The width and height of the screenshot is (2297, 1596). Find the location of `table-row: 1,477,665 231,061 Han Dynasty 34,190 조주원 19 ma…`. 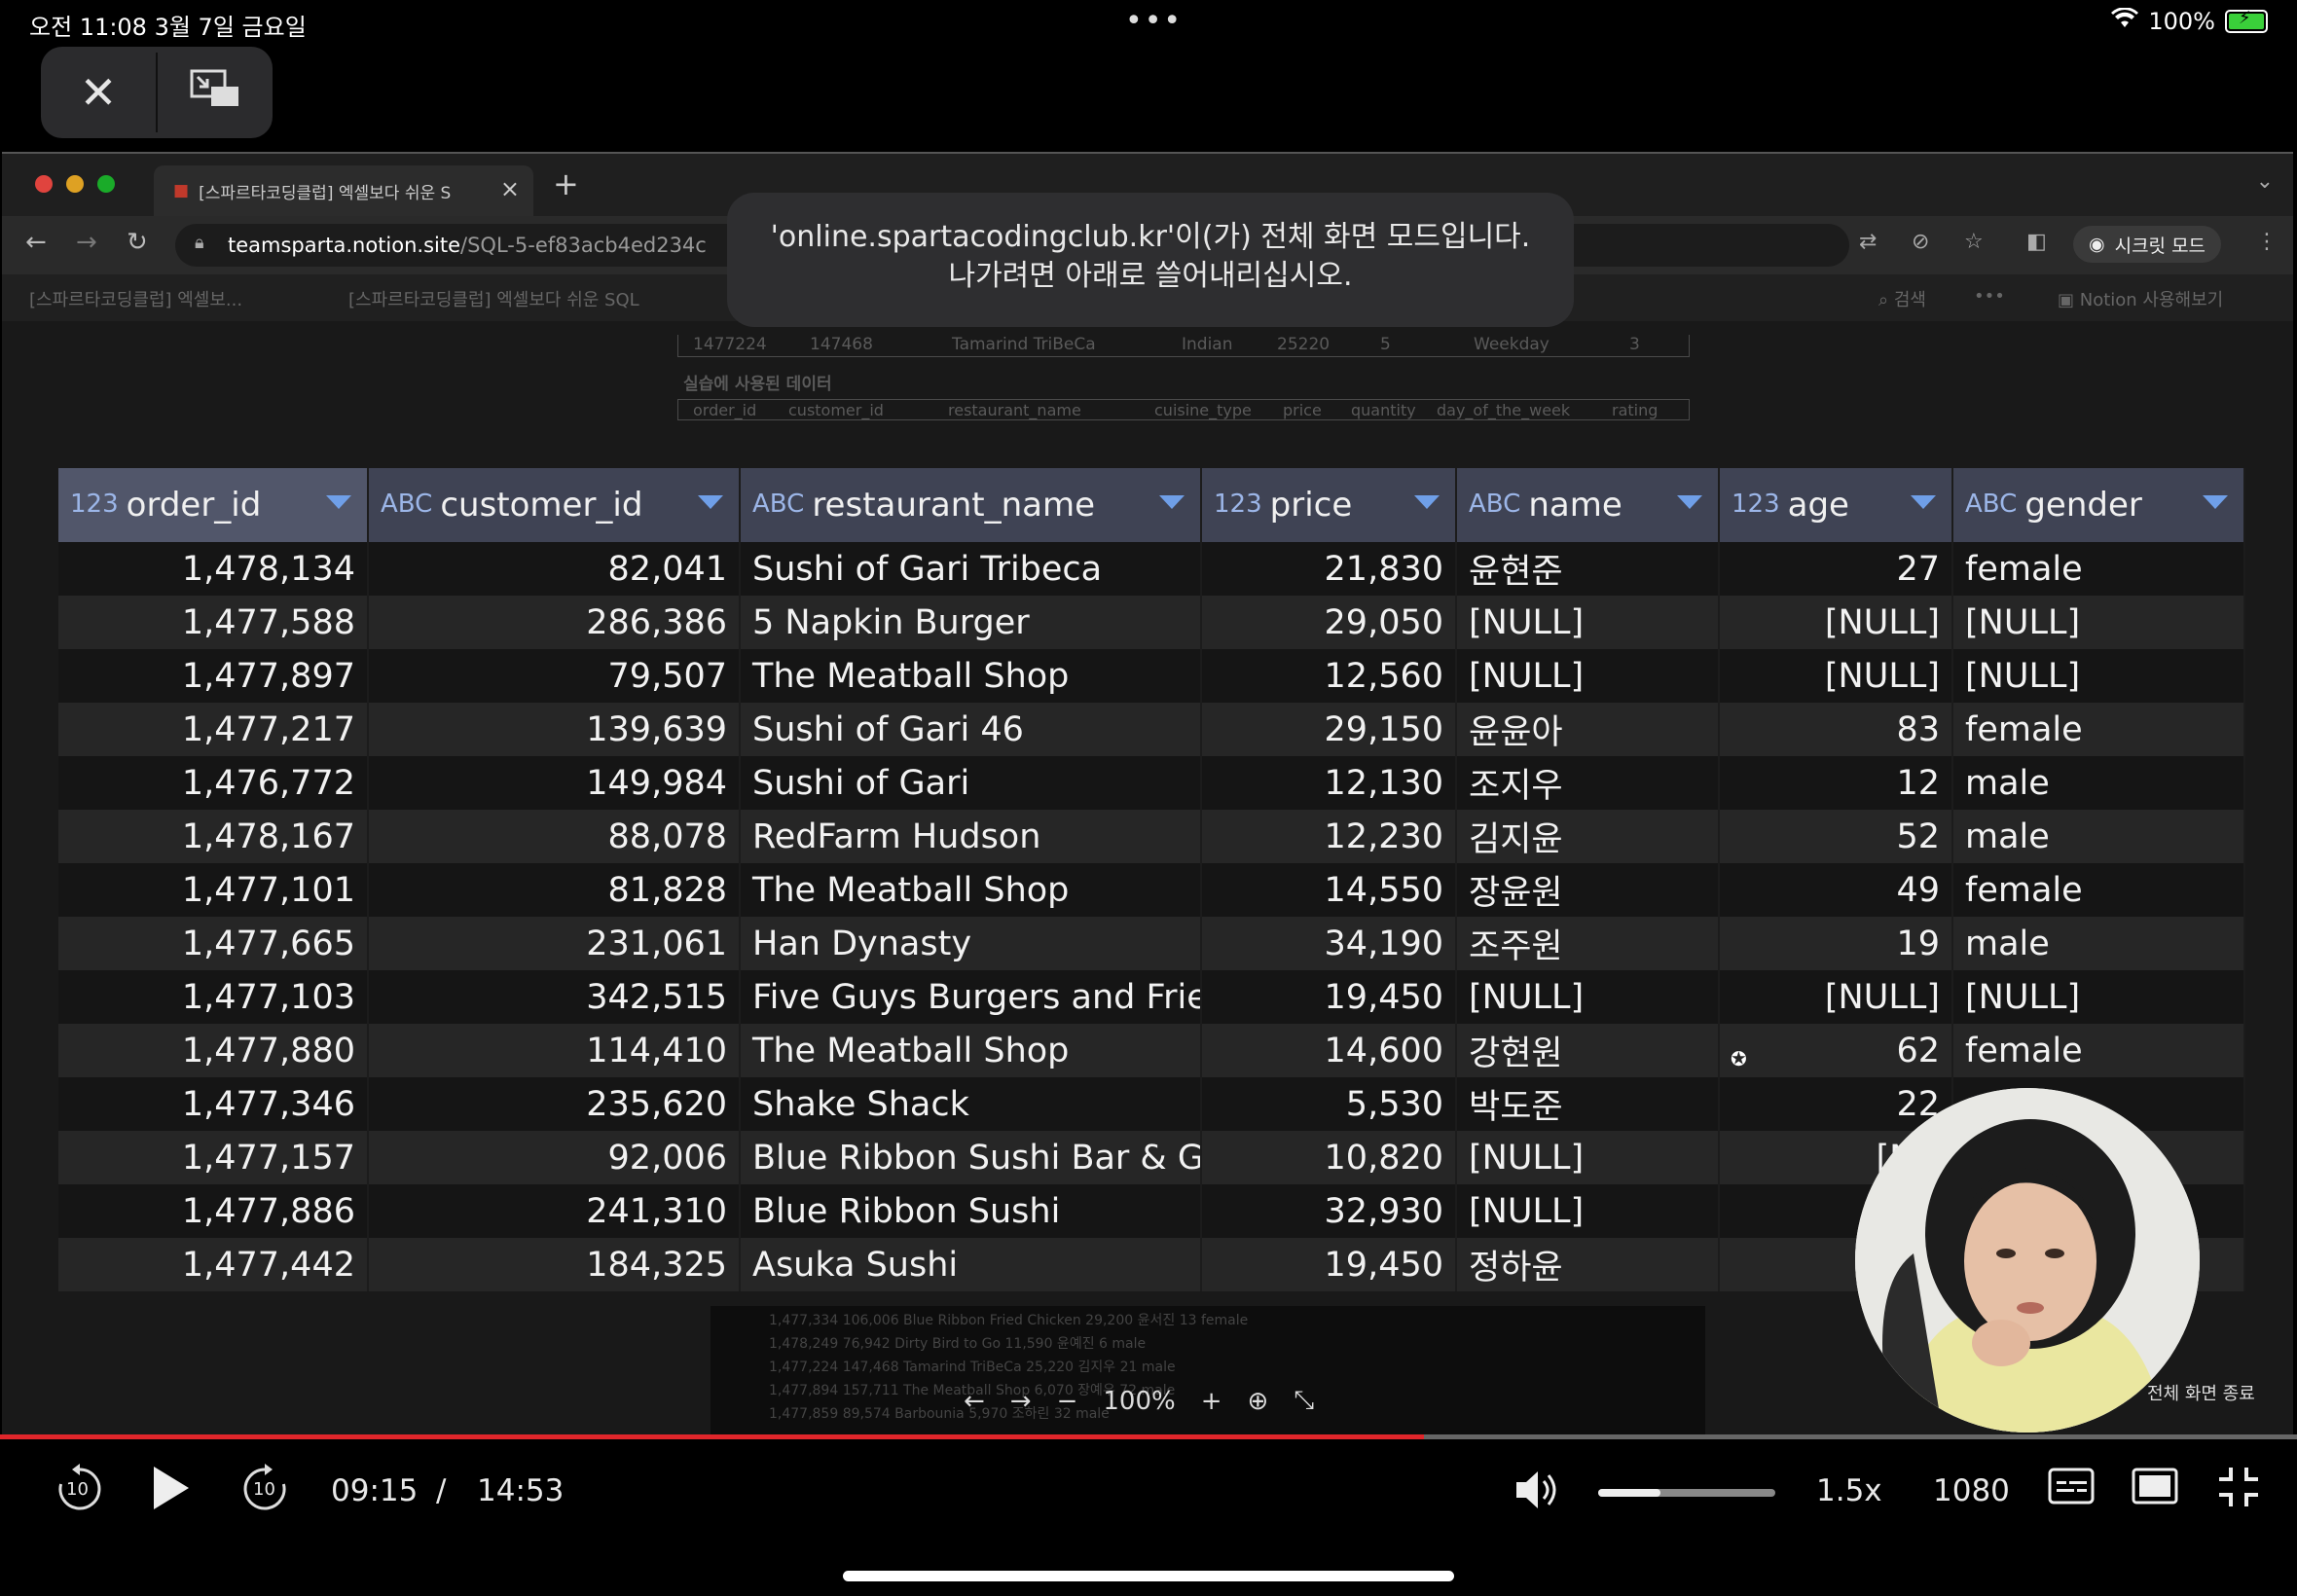

table-row: 1,477,665 231,061 Han Dynasty 34,190 조주원 19 ma… is located at coordinates (1151, 943).